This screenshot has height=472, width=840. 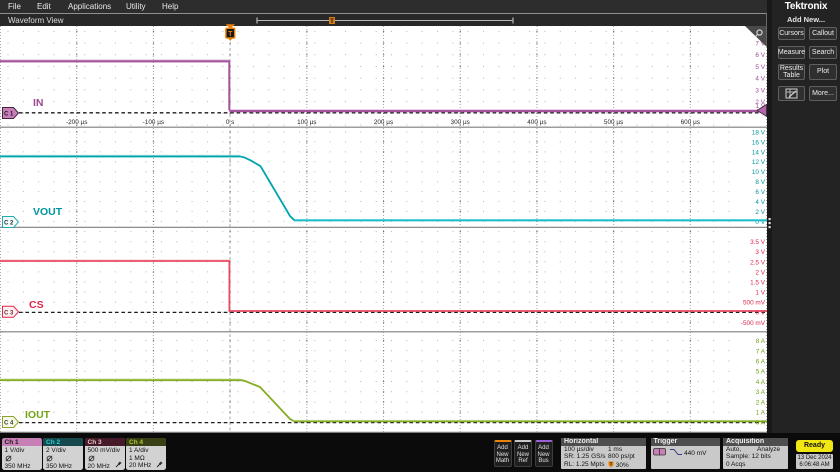 I want to click on svg-text: 2.5 V, so click(x=758, y=262).